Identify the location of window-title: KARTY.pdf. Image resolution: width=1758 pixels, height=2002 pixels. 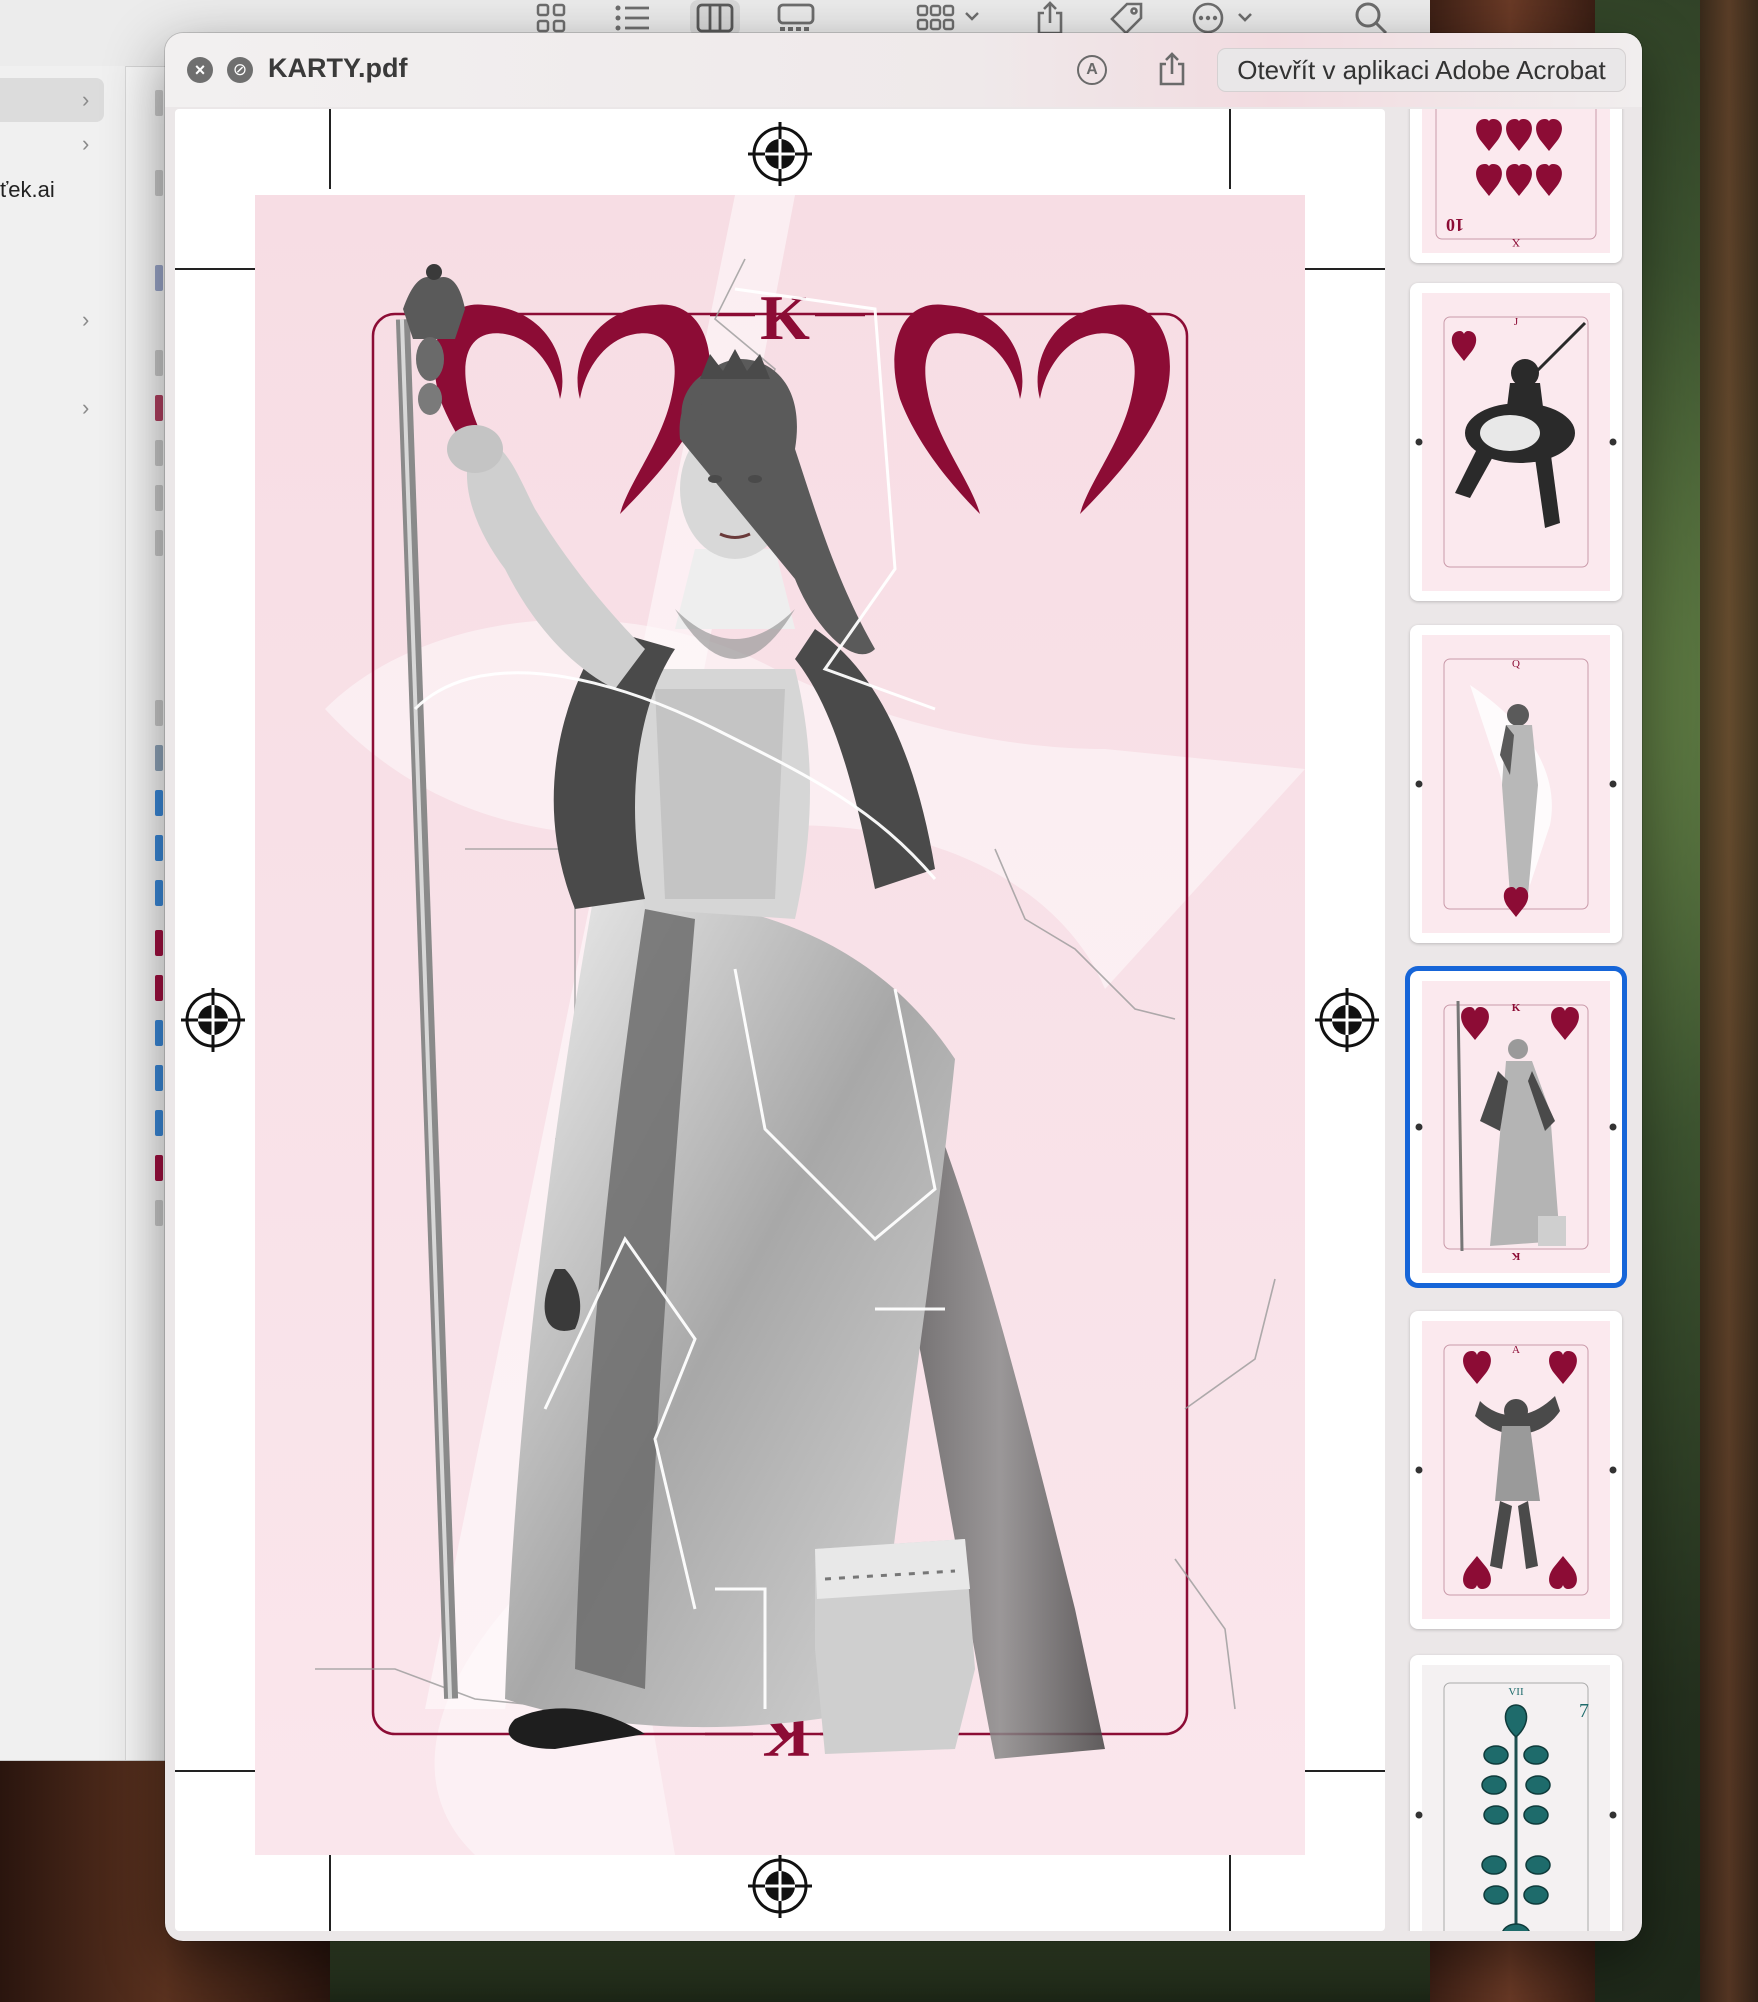
(338, 68).